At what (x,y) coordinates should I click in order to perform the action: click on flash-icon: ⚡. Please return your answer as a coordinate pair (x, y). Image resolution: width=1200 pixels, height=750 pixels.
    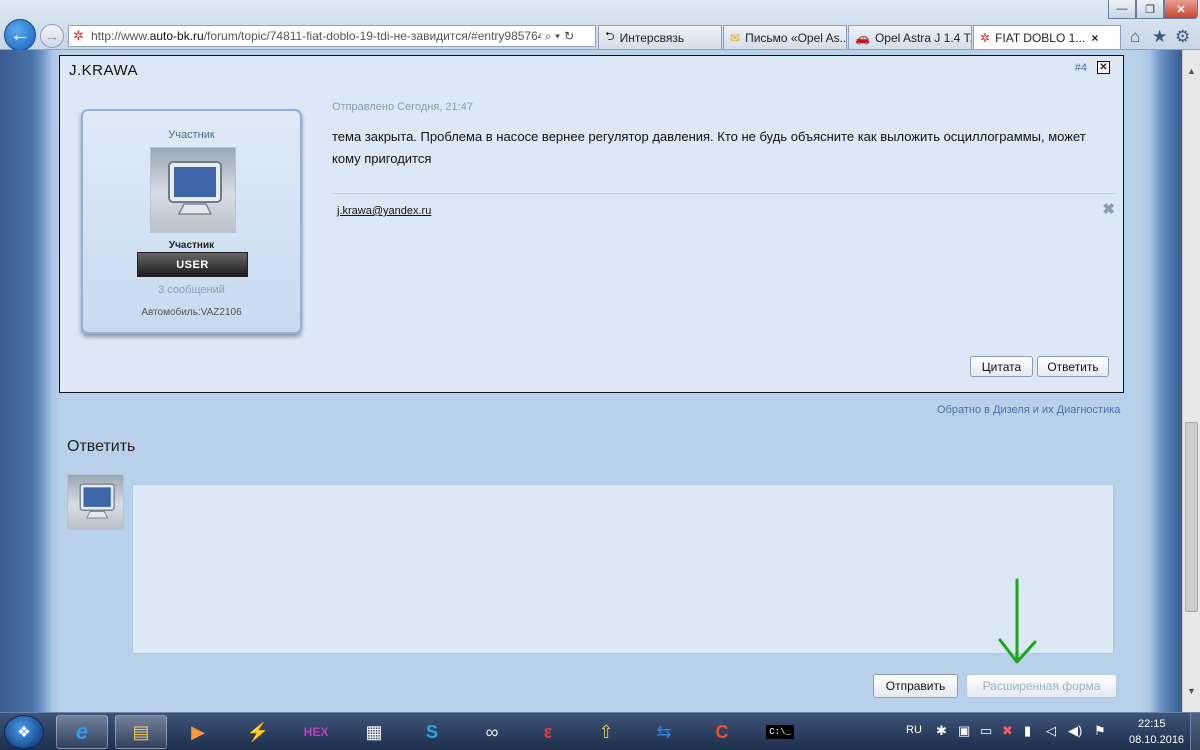
    Looking at the image, I should click on (258, 731).